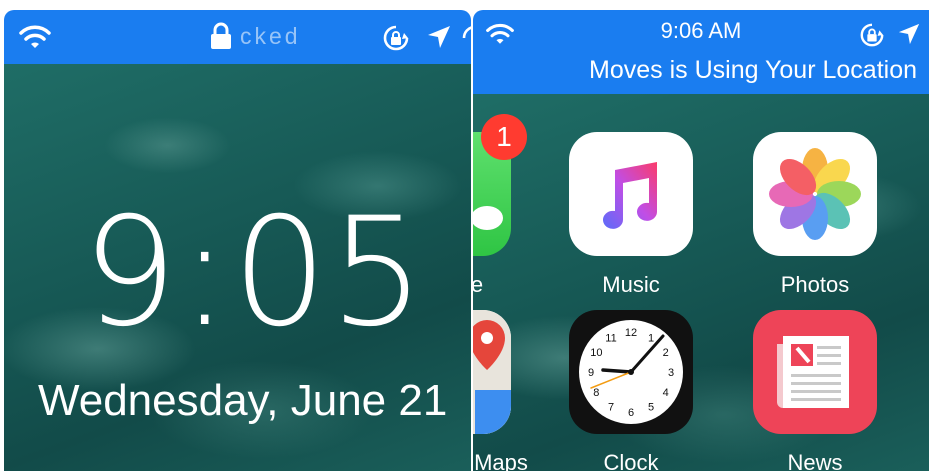 This screenshot has height=471, width=929. I want to click on photos-app-icon, so click(815, 194).